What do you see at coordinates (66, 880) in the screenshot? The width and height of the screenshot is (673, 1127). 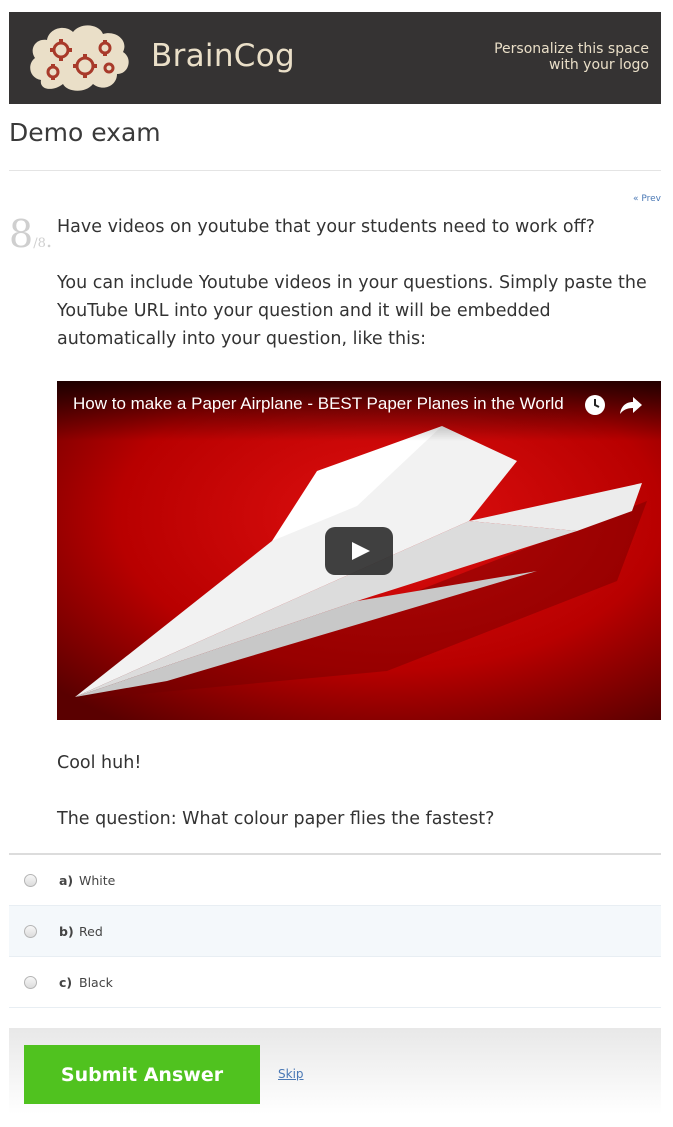 I see `answer-letter: a)` at bounding box center [66, 880].